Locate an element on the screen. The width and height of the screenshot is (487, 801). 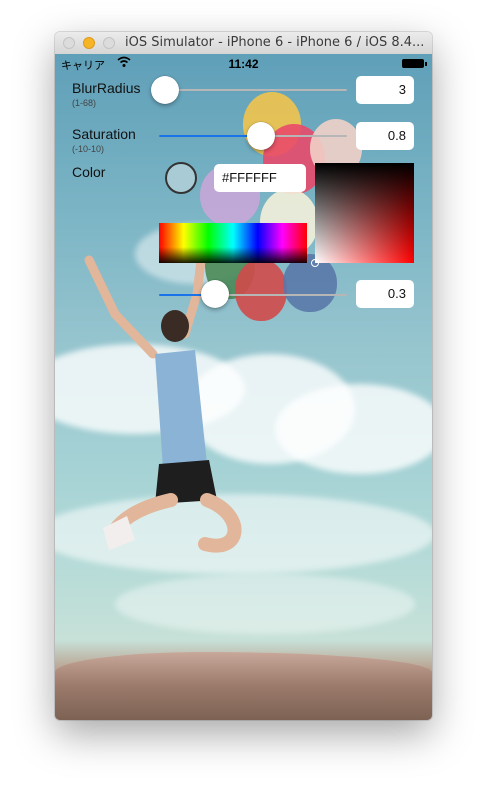
alpha-value-field: 0.3 is located at coordinates (385, 294).